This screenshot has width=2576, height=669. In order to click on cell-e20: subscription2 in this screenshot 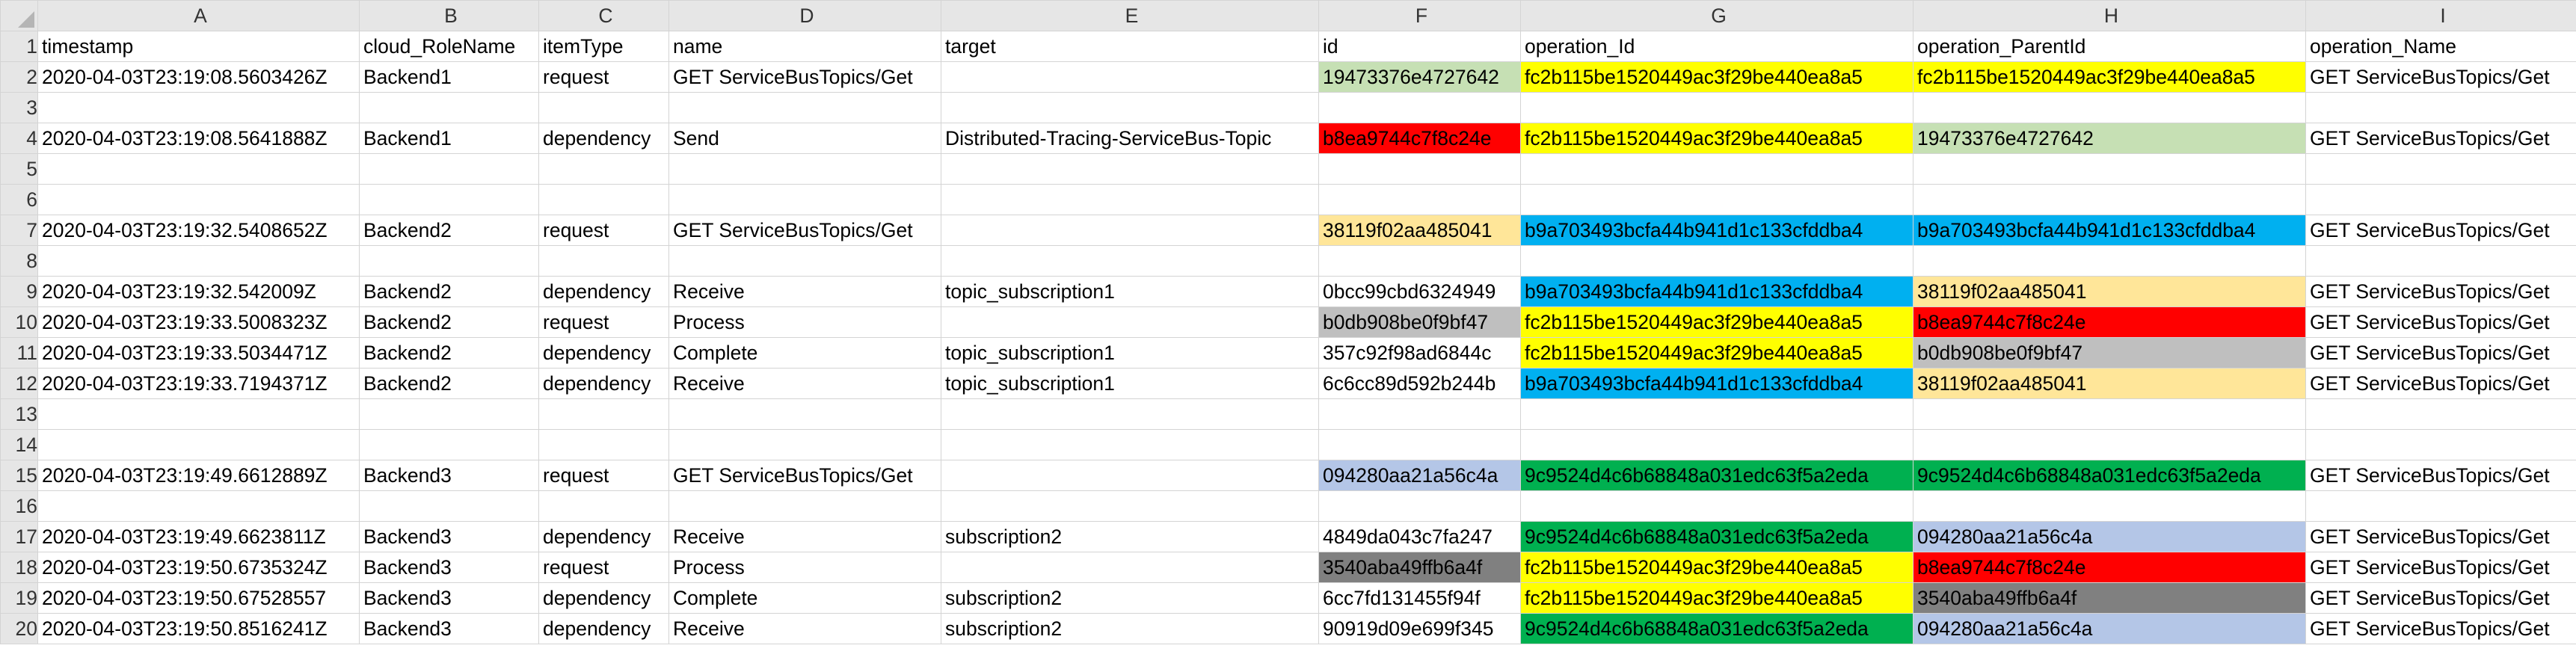, I will do `click(1130, 628)`.